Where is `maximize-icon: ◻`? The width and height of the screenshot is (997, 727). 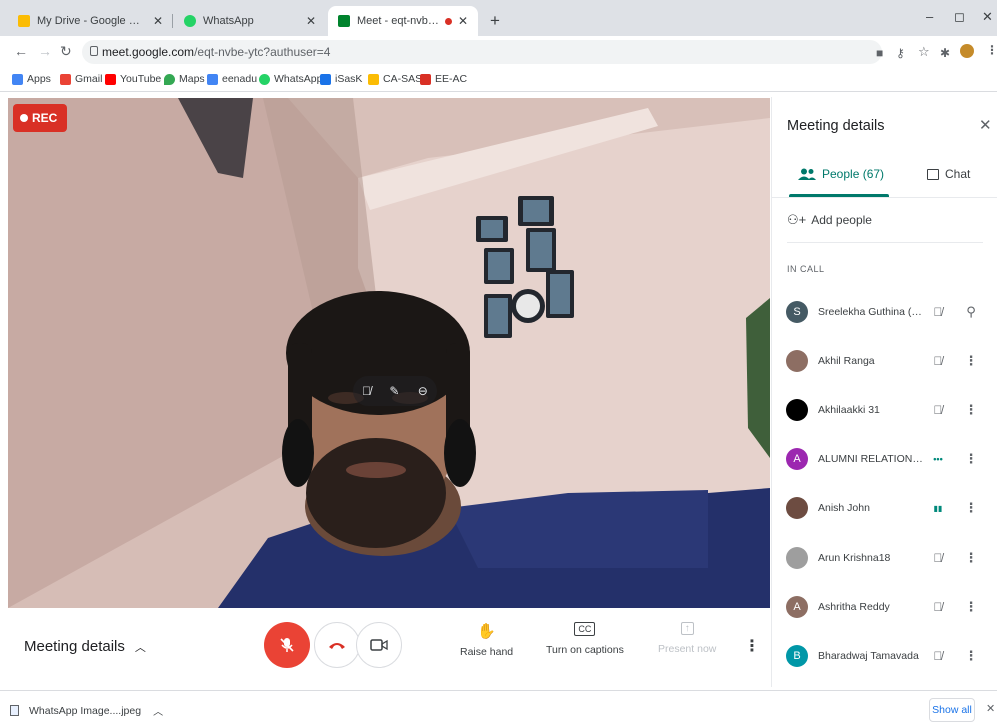
maximize-icon: ◻ is located at coordinates (959, 17).